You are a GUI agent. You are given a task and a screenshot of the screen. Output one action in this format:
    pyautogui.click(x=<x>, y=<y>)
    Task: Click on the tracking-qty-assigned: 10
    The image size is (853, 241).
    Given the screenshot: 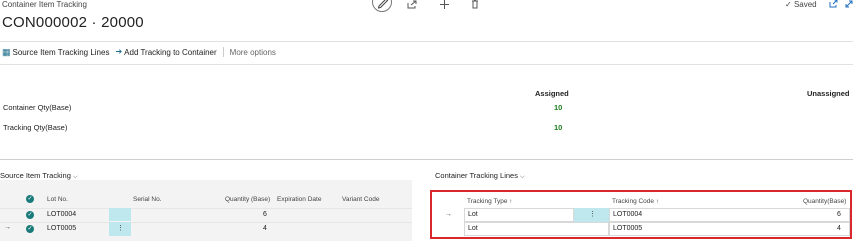 What is the action you would take?
    pyautogui.click(x=558, y=127)
    